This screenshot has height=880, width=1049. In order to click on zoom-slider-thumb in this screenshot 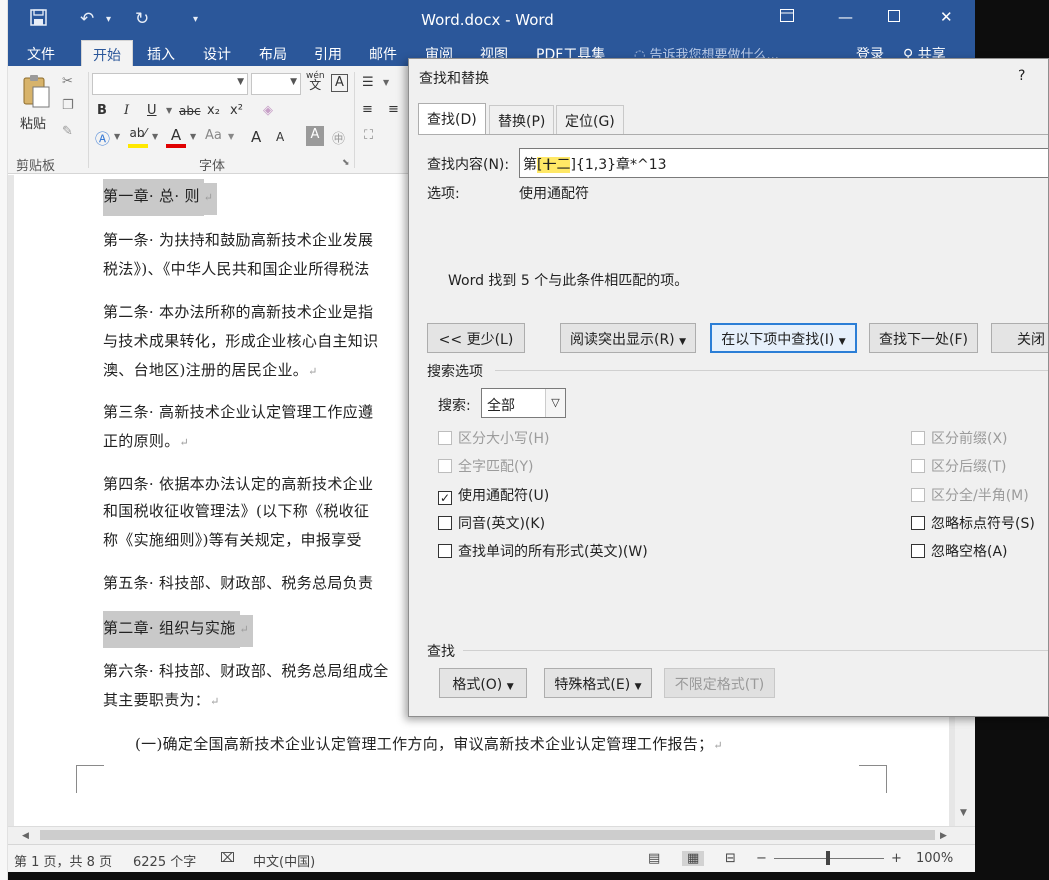, I will do `click(828, 858)`.